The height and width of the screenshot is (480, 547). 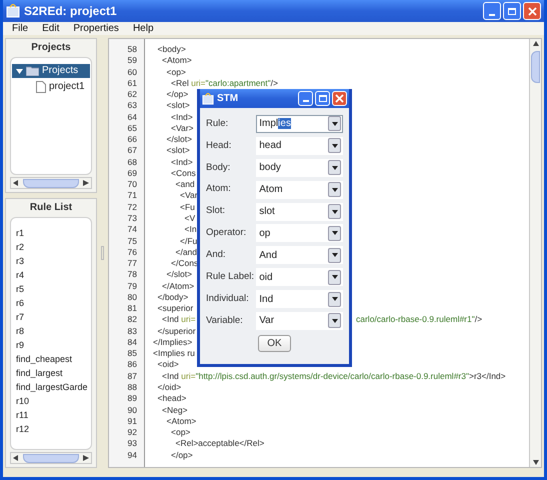 What do you see at coordinates (70, 11) in the screenshot?
I see `window-title: S2REd: project1` at bounding box center [70, 11].